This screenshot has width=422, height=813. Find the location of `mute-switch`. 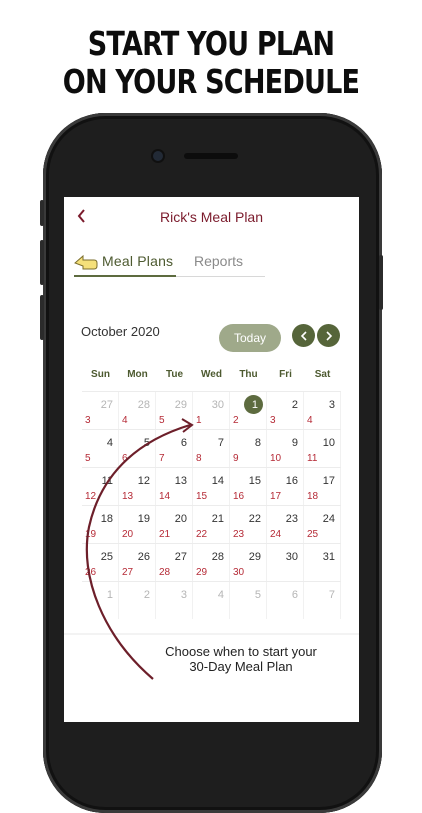

mute-switch is located at coordinates (42, 213).